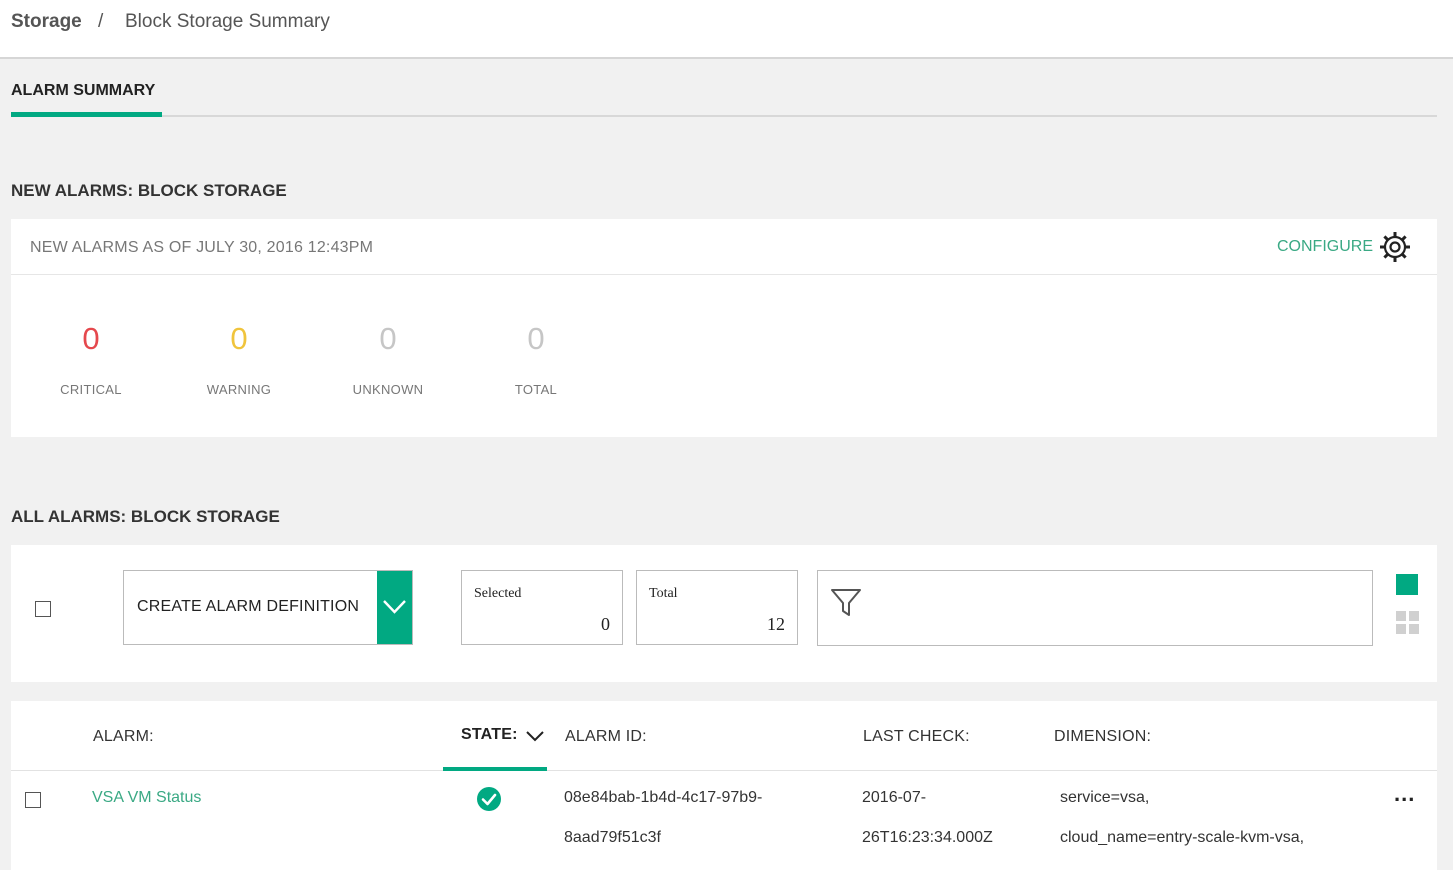  I want to click on dimension-line2: cloud_name=entry-scale-kvm-vsa,, so click(1182, 837).